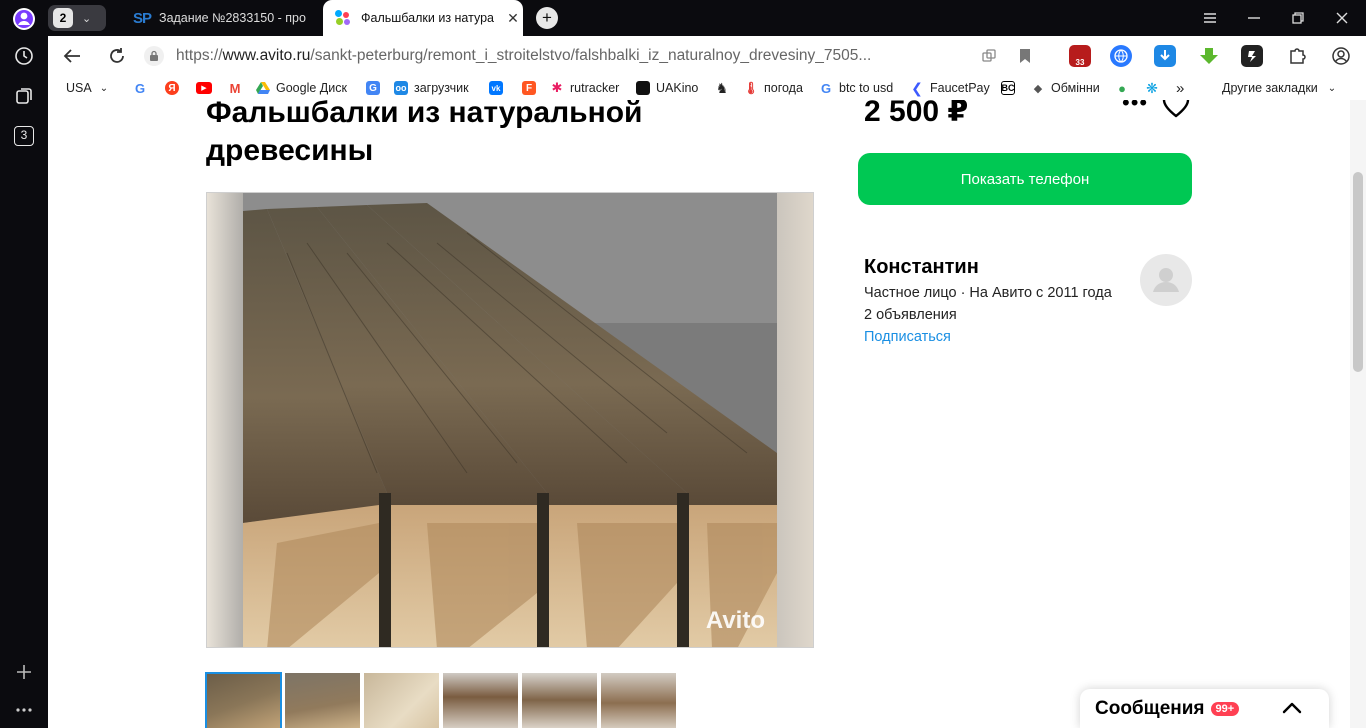 The width and height of the screenshot is (1366, 728). I want to click on region-selector: USA ⌄, so click(87, 88).